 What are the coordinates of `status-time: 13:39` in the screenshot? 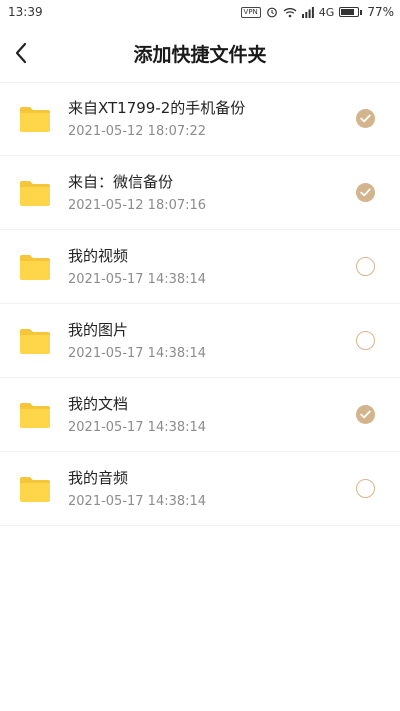 It's located at (25, 12).